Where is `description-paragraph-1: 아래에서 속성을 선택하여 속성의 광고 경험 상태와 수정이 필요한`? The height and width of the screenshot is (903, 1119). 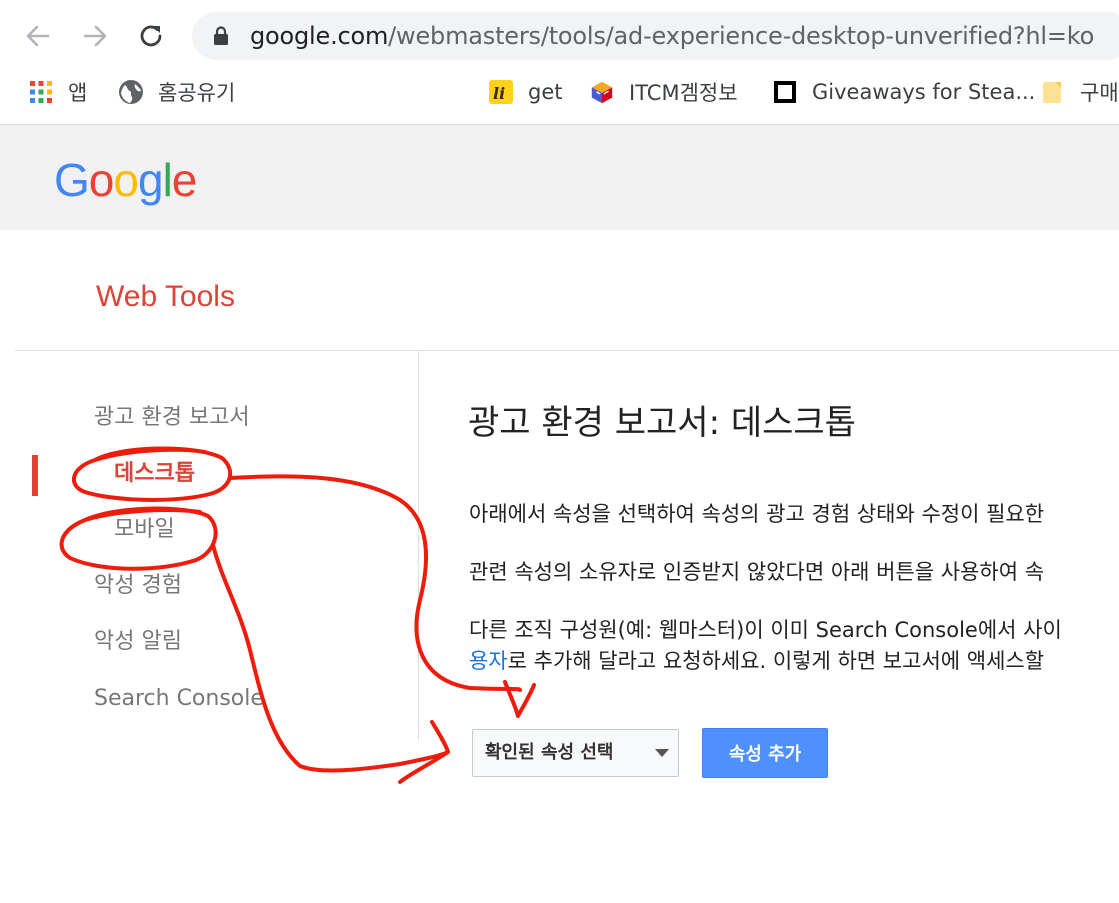 description-paragraph-1: 아래에서 속성을 선택하여 속성의 광고 경험 상태와 수정이 필요한 is located at coordinates (757, 514).